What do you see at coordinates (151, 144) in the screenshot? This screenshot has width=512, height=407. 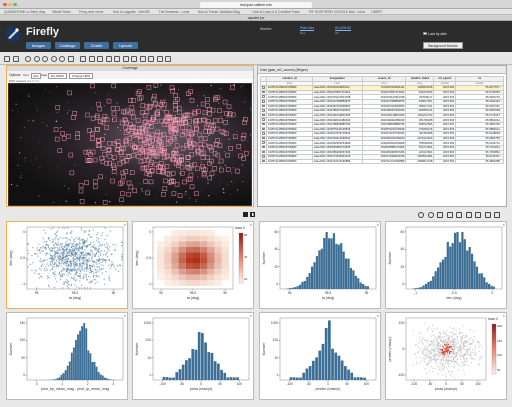 I see `catalog-markers` at bounding box center [151, 144].